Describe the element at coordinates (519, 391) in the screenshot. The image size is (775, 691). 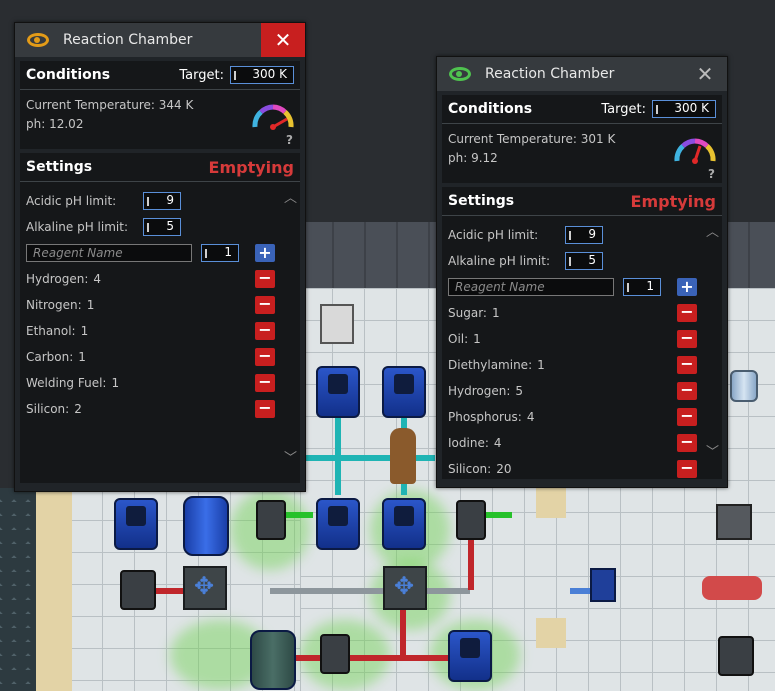
I see `reagent-amount: 5` at that location.